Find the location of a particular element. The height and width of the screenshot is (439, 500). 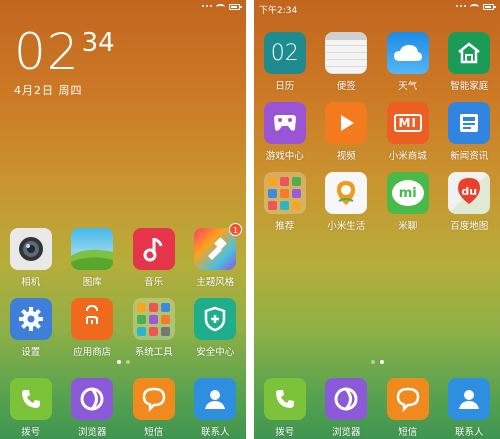

app-music: 音乐 is located at coordinates (154, 258).